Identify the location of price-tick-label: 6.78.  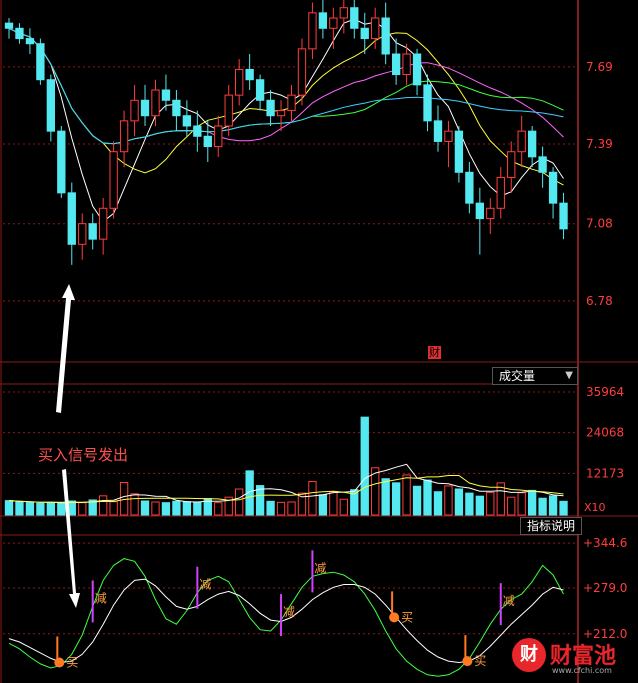
(599, 301).